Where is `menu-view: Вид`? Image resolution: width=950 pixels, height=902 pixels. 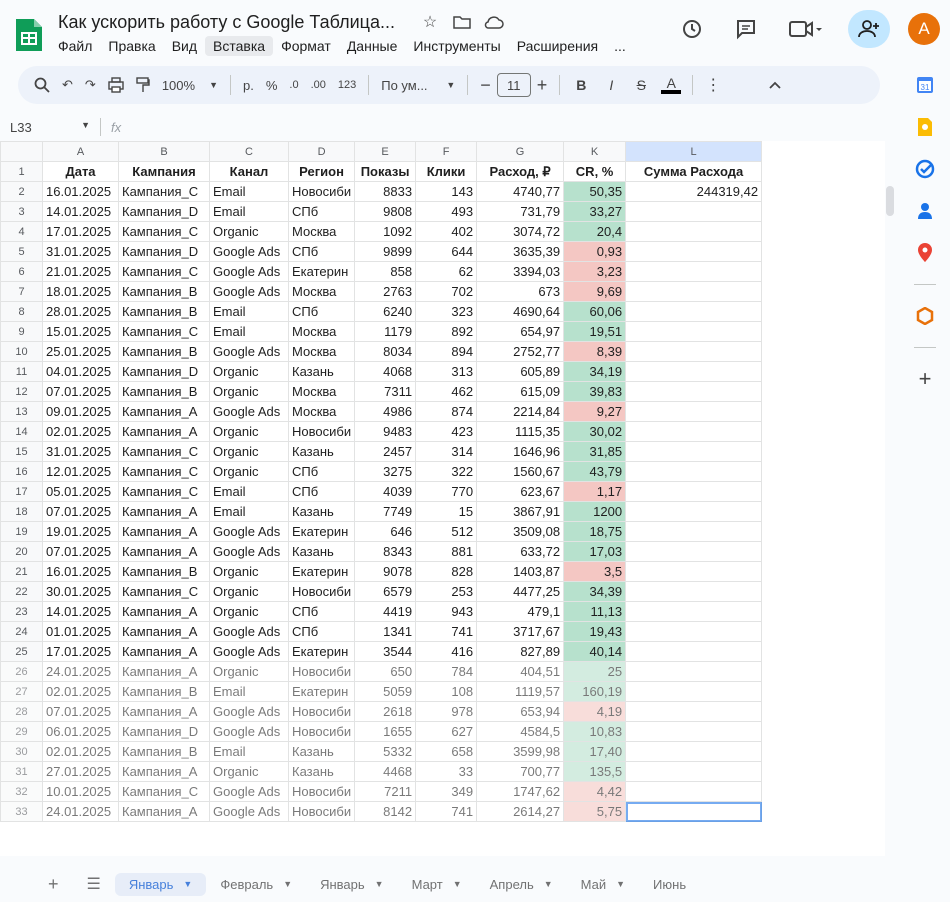 menu-view: Вид is located at coordinates (184, 46).